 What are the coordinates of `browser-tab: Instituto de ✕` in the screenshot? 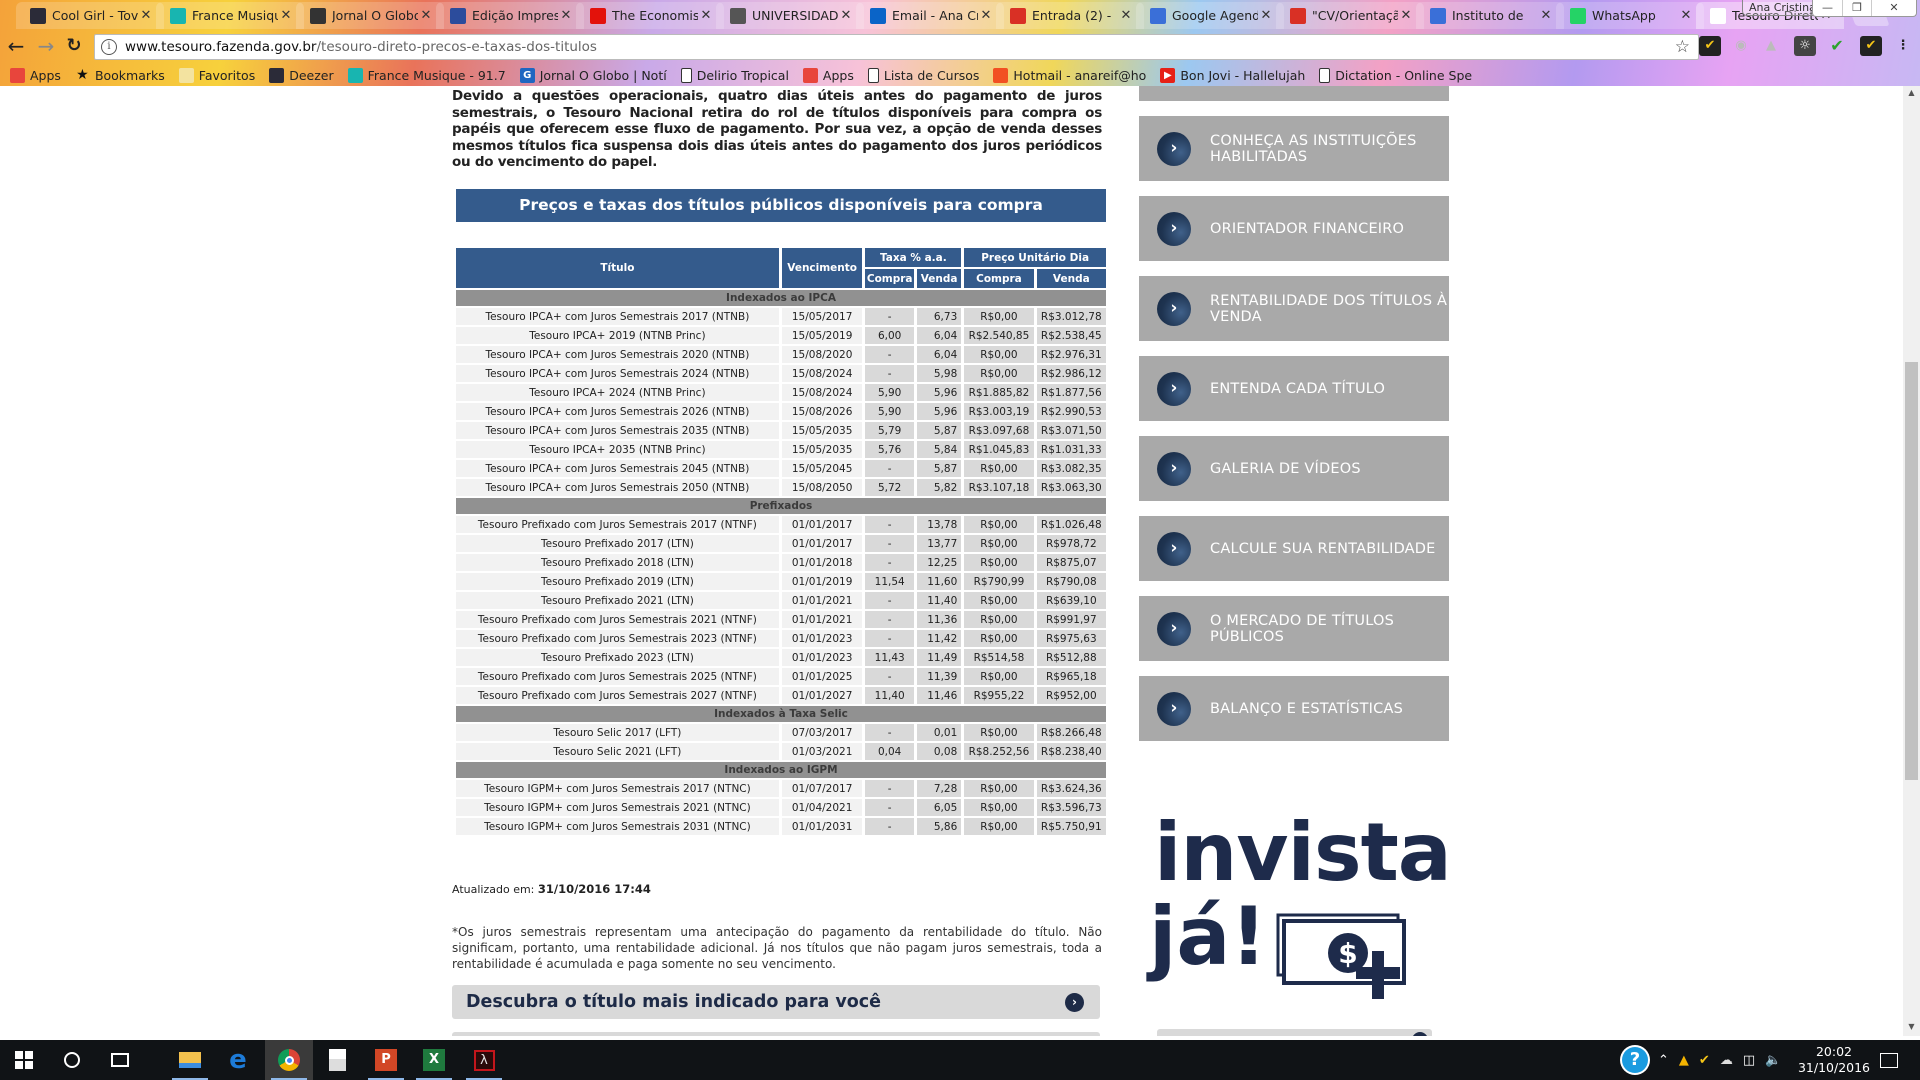 It's located at (1490, 15).